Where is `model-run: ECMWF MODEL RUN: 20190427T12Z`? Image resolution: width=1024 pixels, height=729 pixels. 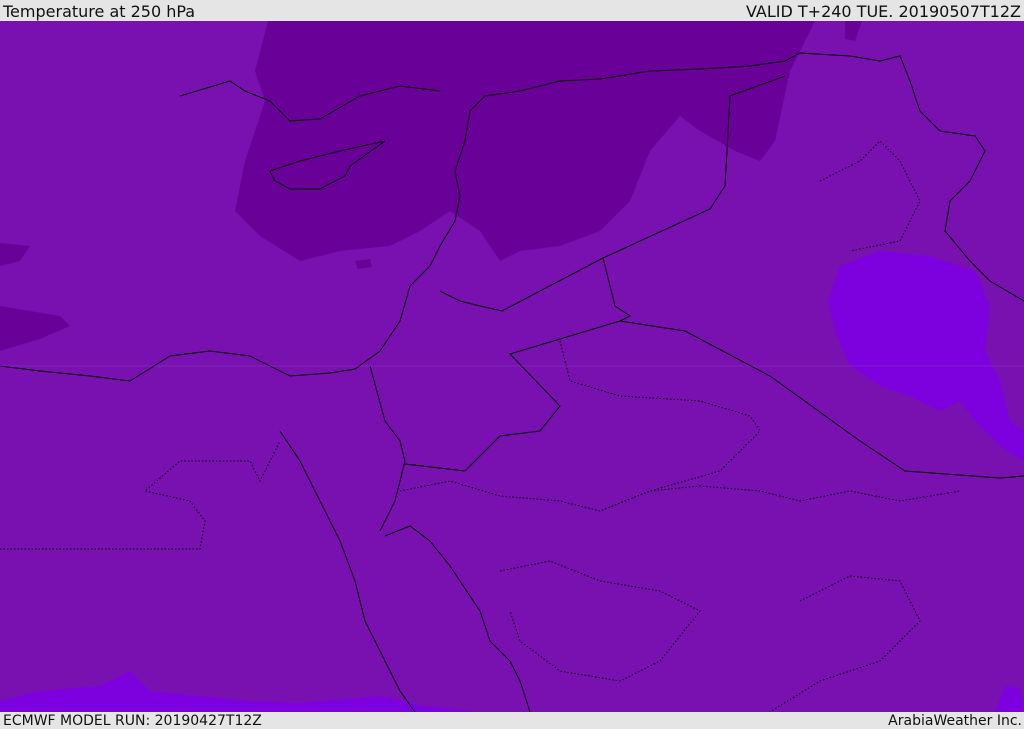 model-run: ECMWF MODEL RUN: 20190427T12Z is located at coordinates (132, 721).